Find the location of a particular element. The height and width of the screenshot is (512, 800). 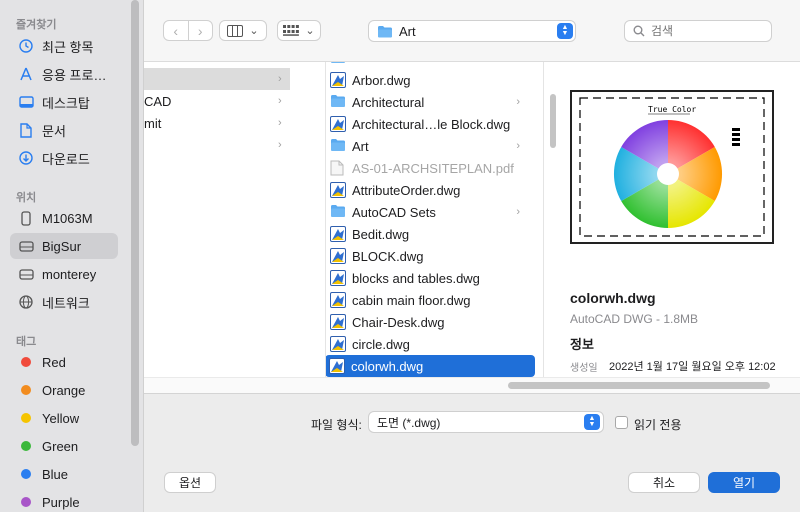

search-input is located at coordinates (706, 31).